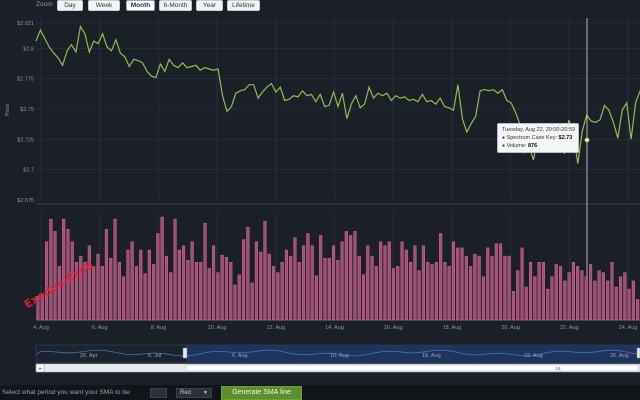 This screenshot has height=400, width=640. What do you see at coordinates (8, 110) in the screenshot?
I see `price-axis-title: Price` at bounding box center [8, 110].